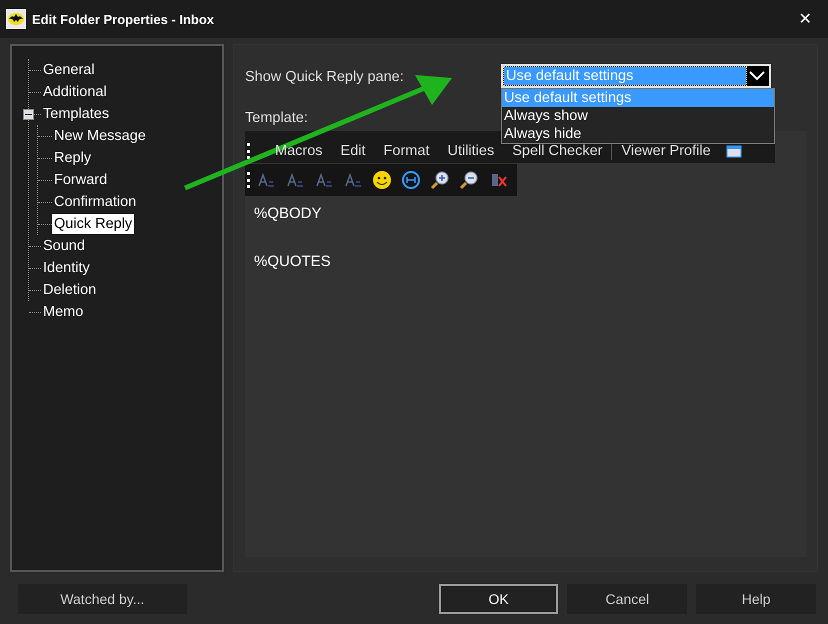 The height and width of the screenshot is (624, 828). I want to click on collapse-icon, so click(28, 114).